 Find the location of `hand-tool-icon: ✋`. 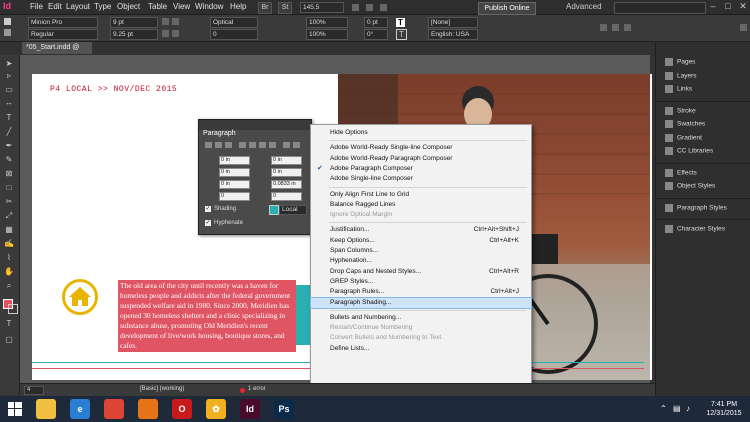

hand-tool-icon: ✋ is located at coordinates (9, 272).